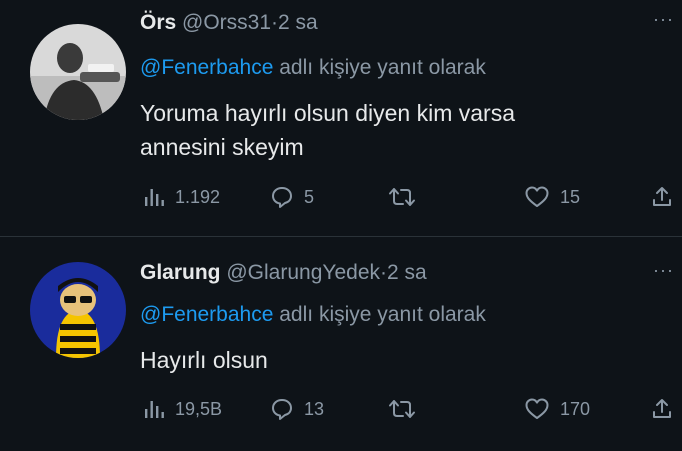 The height and width of the screenshot is (451, 682). What do you see at coordinates (314, 408) in the screenshot?
I see `reply-count: 13` at bounding box center [314, 408].